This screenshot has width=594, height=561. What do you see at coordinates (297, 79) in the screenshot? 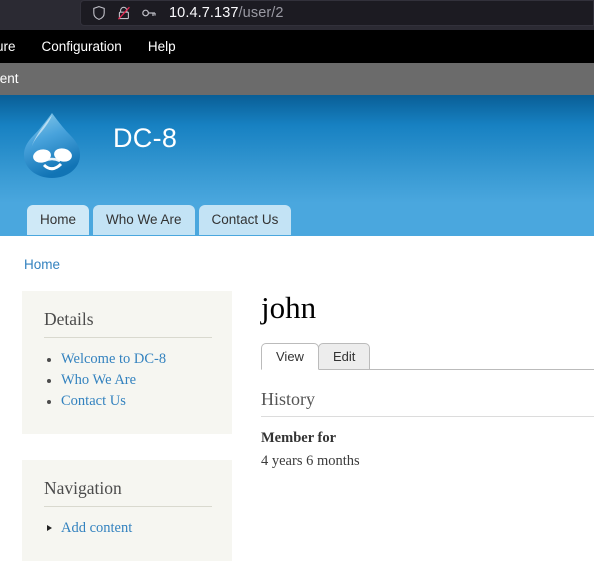
I see `admin-subbar: tent` at bounding box center [297, 79].